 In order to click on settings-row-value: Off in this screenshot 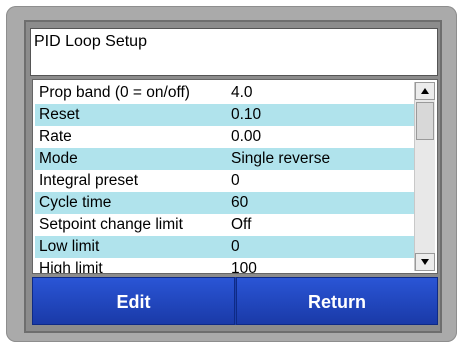, I will do `click(241, 224)`.